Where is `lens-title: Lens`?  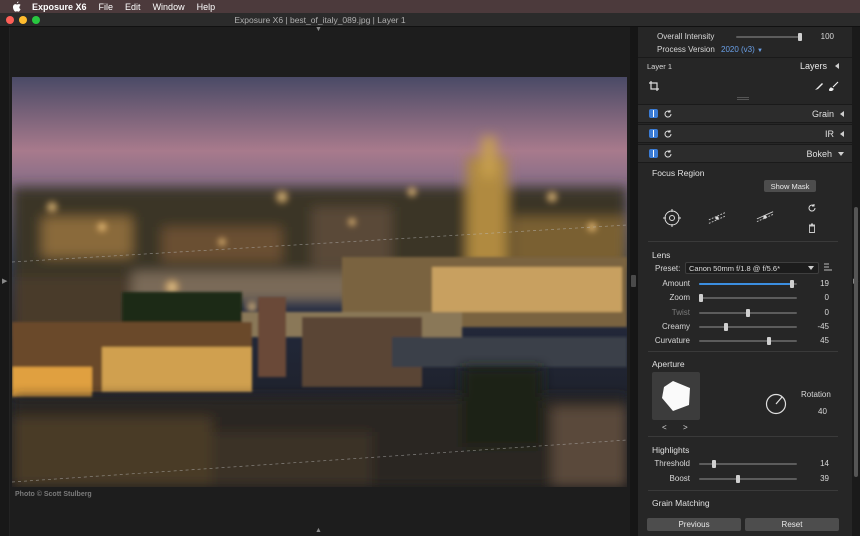 lens-title: Lens is located at coordinates (661, 255).